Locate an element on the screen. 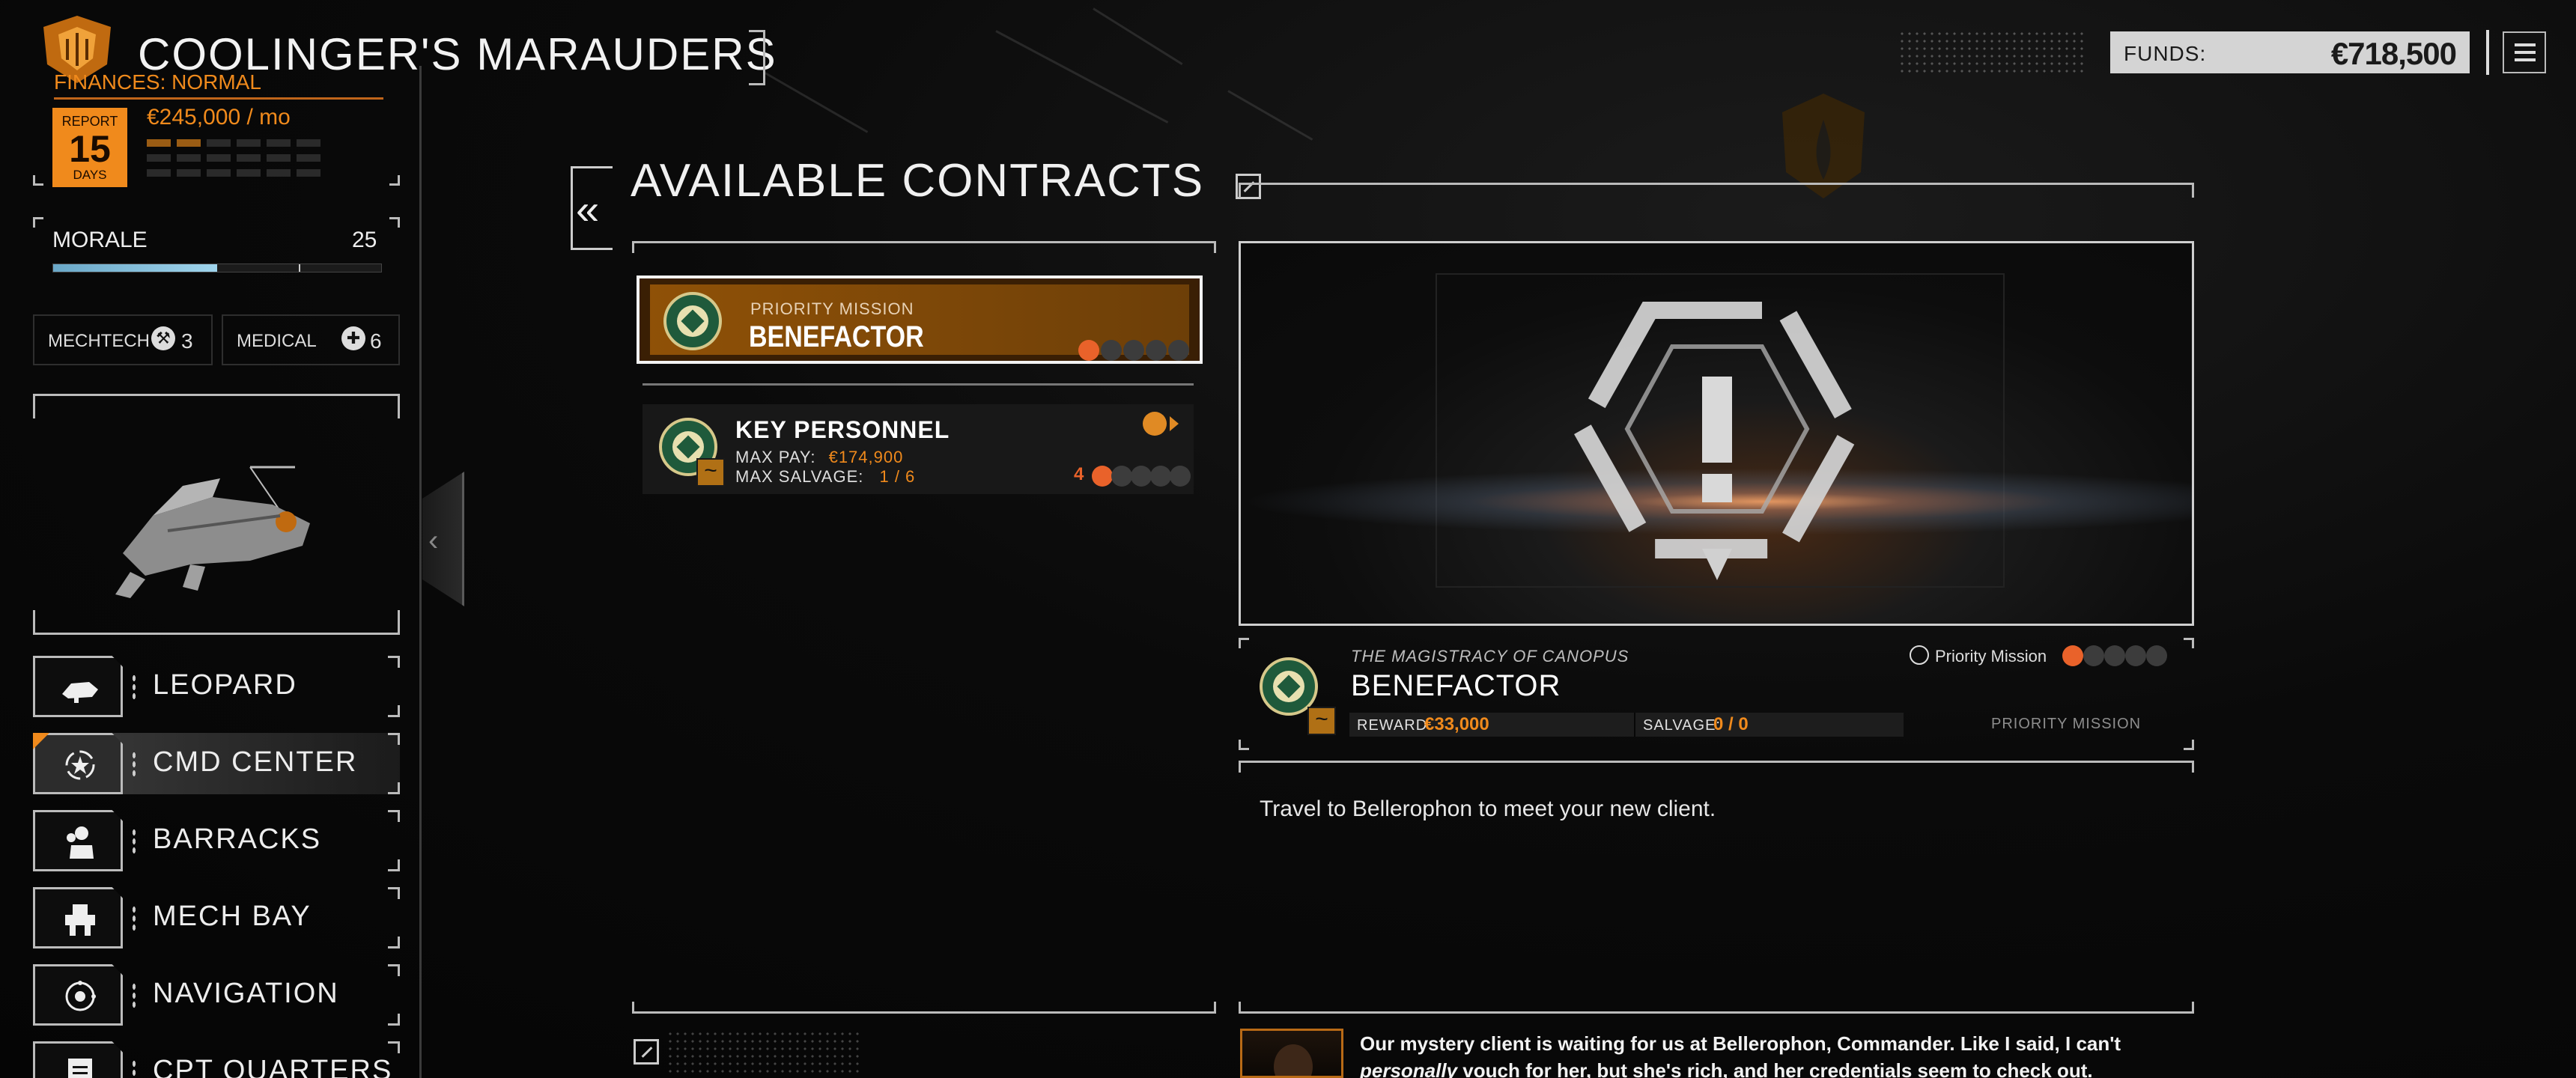 The image size is (2576, 1078). contract-hero-image is located at coordinates (1716, 433).